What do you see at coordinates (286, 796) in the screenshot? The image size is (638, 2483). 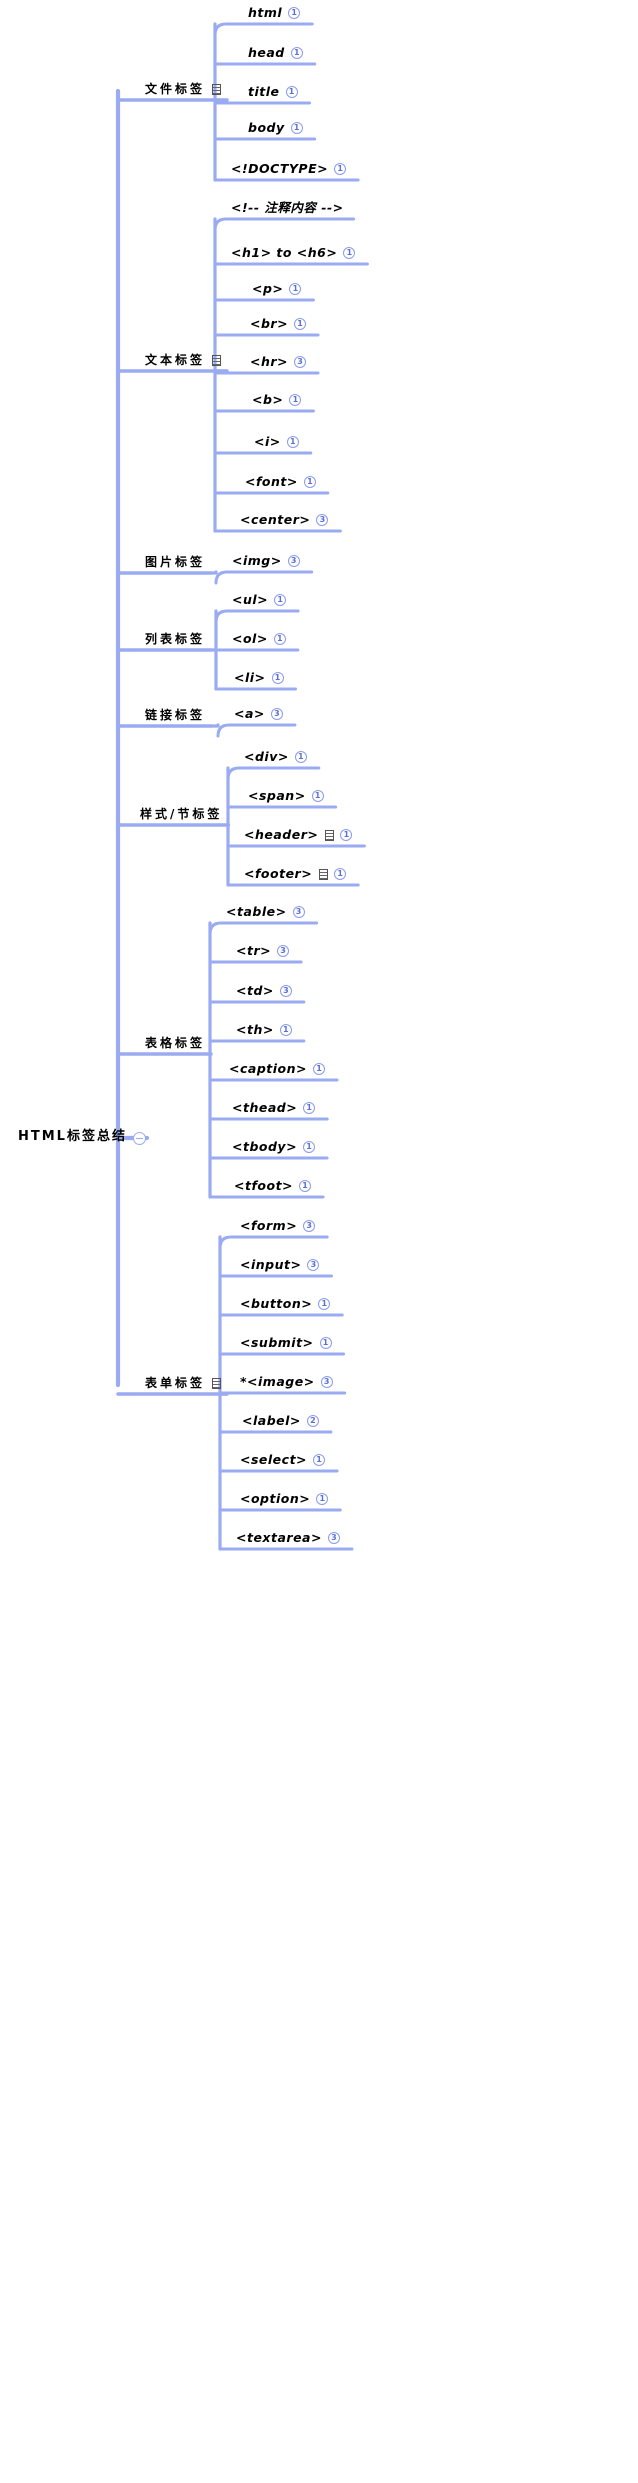 I see `leaf-node-5-1: <span> 1` at bounding box center [286, 796].